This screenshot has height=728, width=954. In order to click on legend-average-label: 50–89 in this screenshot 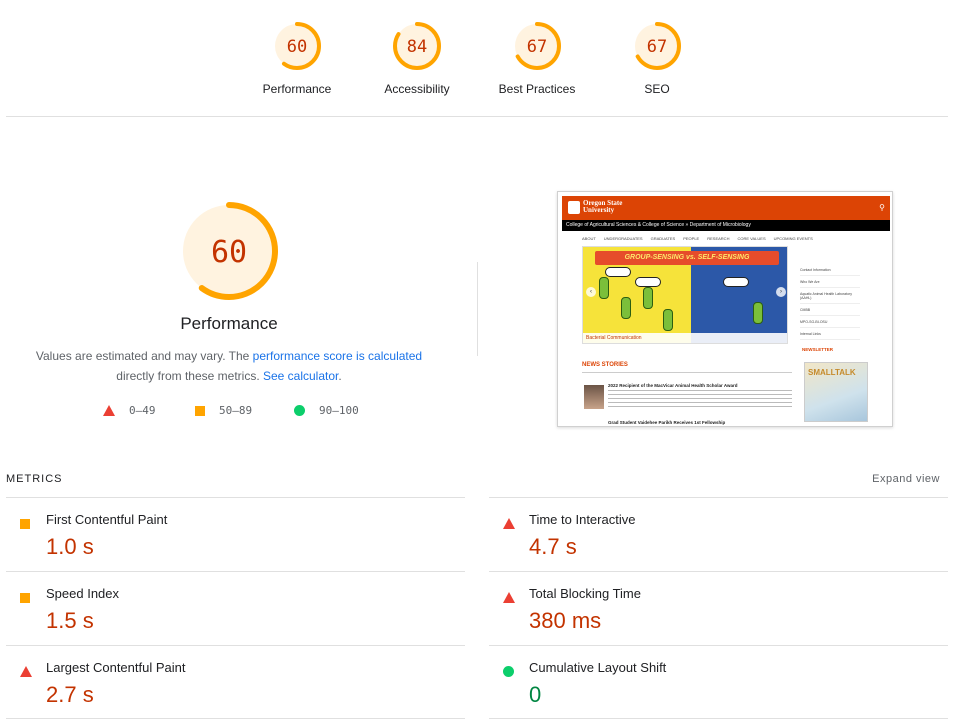, I will do `click(236, 410)`.